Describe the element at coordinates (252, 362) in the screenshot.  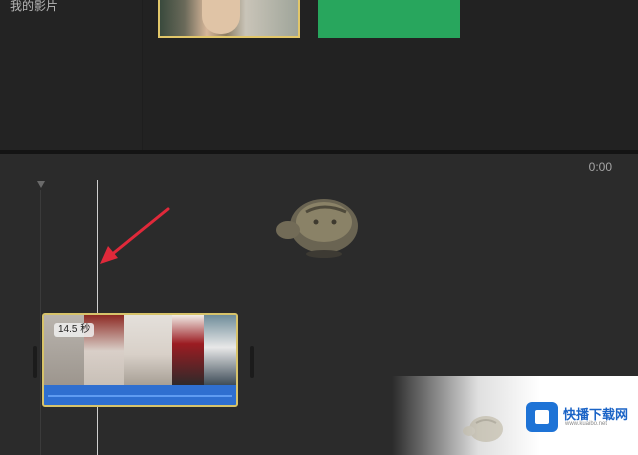
I see `clip-trim-handle-right` at that location.